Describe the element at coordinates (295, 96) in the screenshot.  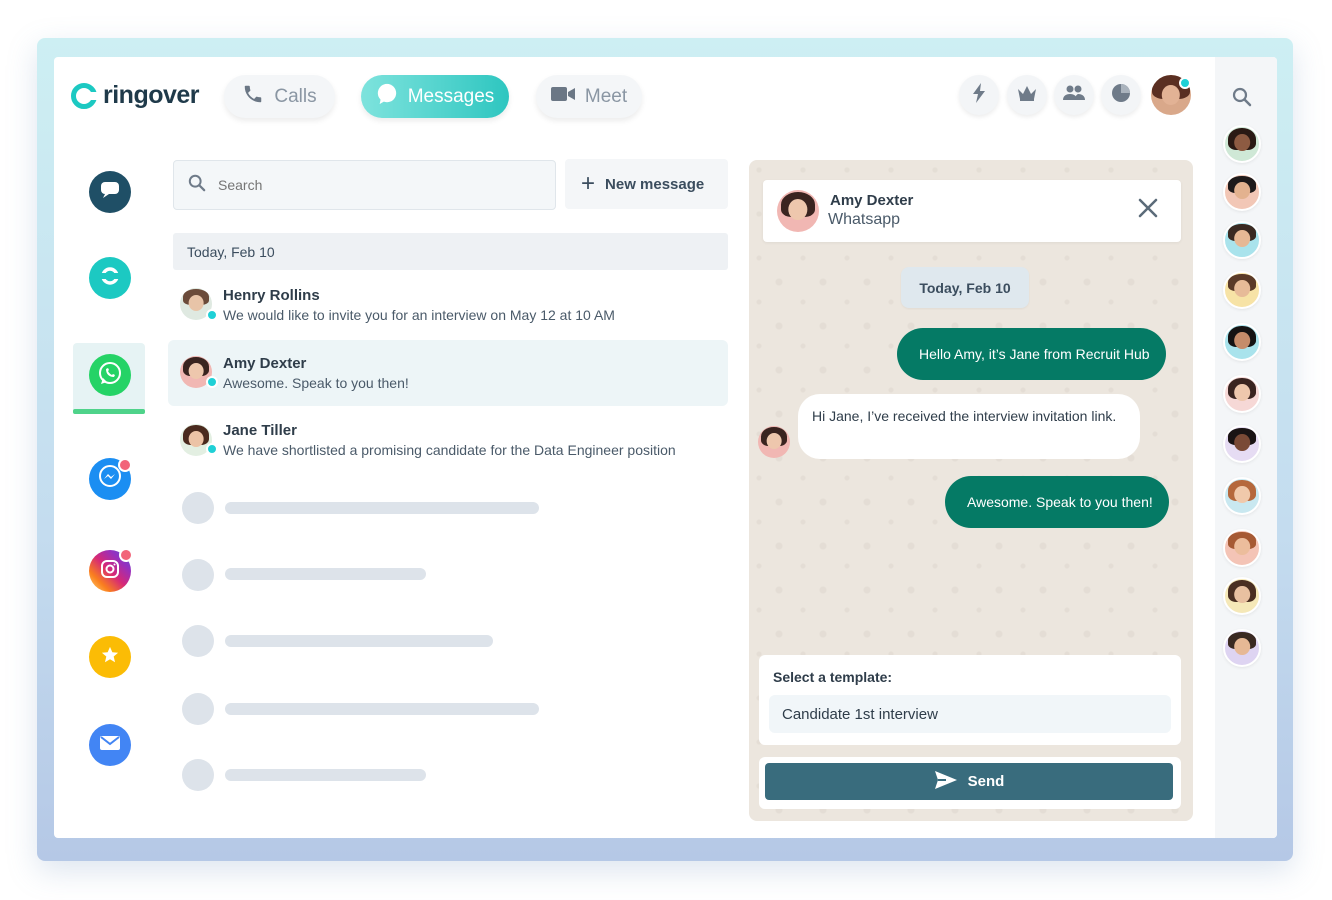
I see `tab-calls-label: Calls` at that location.